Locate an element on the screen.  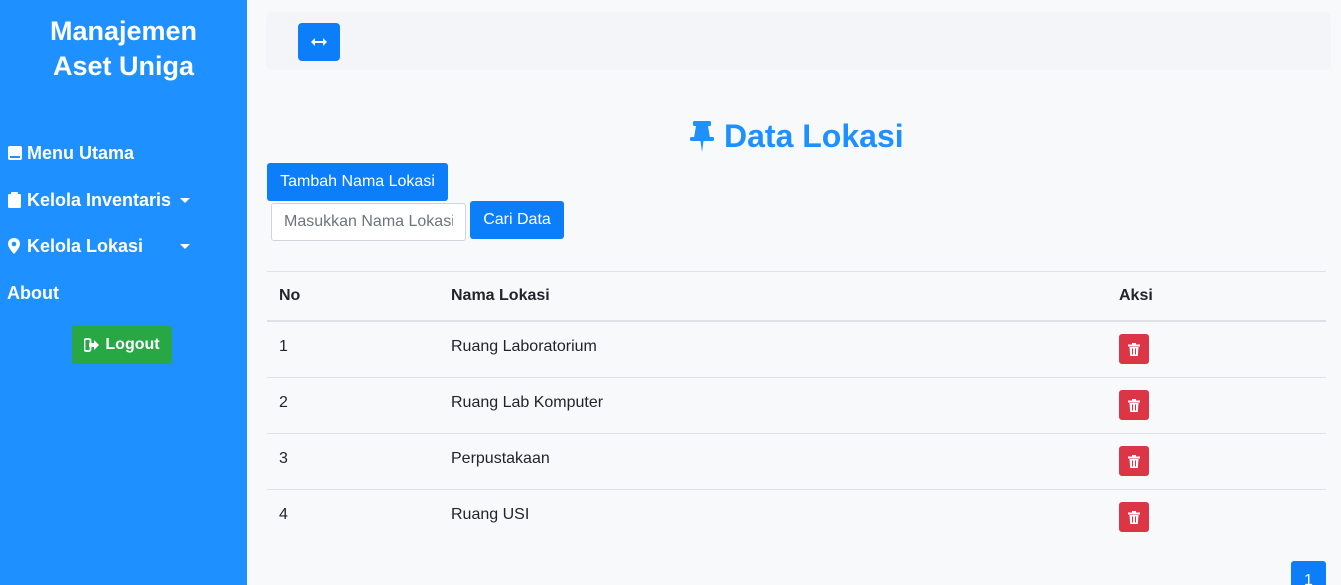
page-title: Data Lokasi is located at coordinates (796, 136).